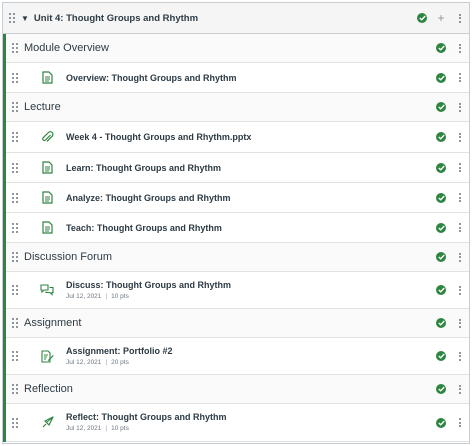 The image size is (474, 446). I want to click on module-item-row: Learn: Thought Groups and Rhythm, so click(237, 168).